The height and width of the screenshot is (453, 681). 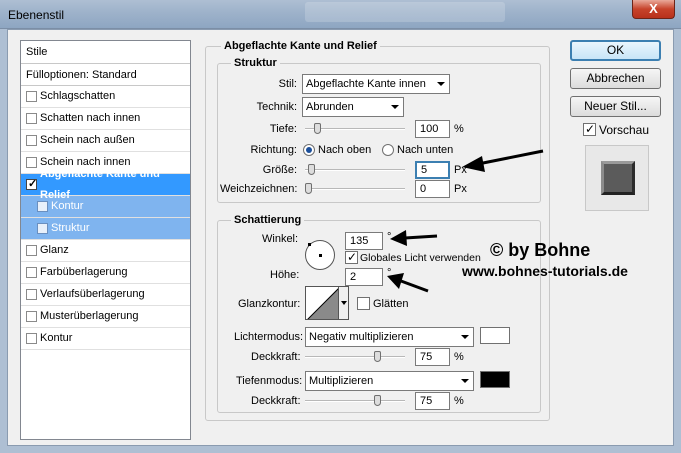 I want to click on size-unit: Px, so click(x=460, y=170).